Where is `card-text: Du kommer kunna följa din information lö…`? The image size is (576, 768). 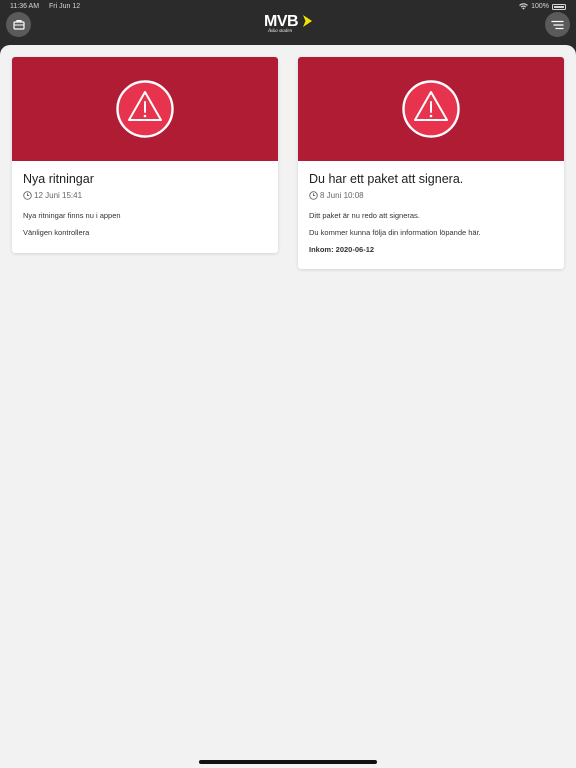 card-text: Du kommer kunna följa din information lö… is located at coordinates (395, 232).